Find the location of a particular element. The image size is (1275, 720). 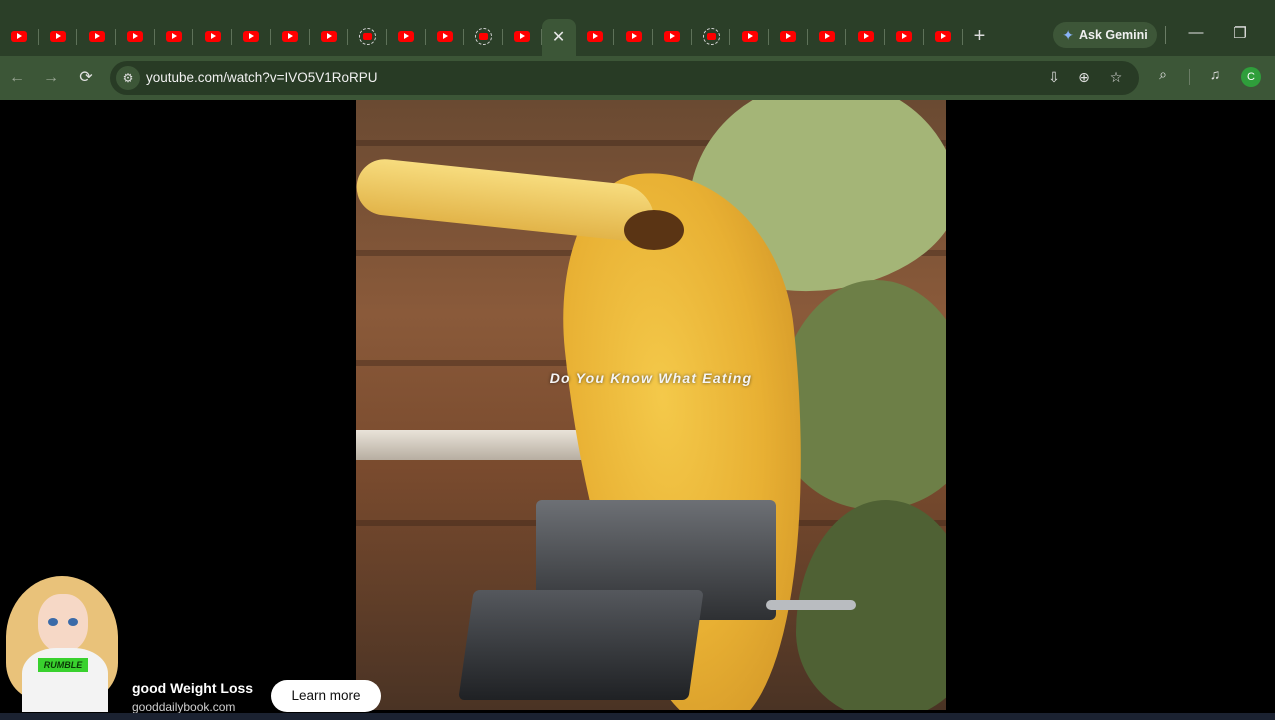

google-lens-icon: ⌕ is located at coordinates (1163, 74).